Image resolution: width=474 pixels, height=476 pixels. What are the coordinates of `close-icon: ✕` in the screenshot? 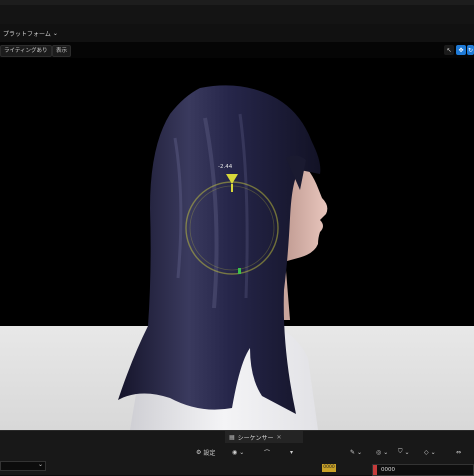 It's located at (279, 437).